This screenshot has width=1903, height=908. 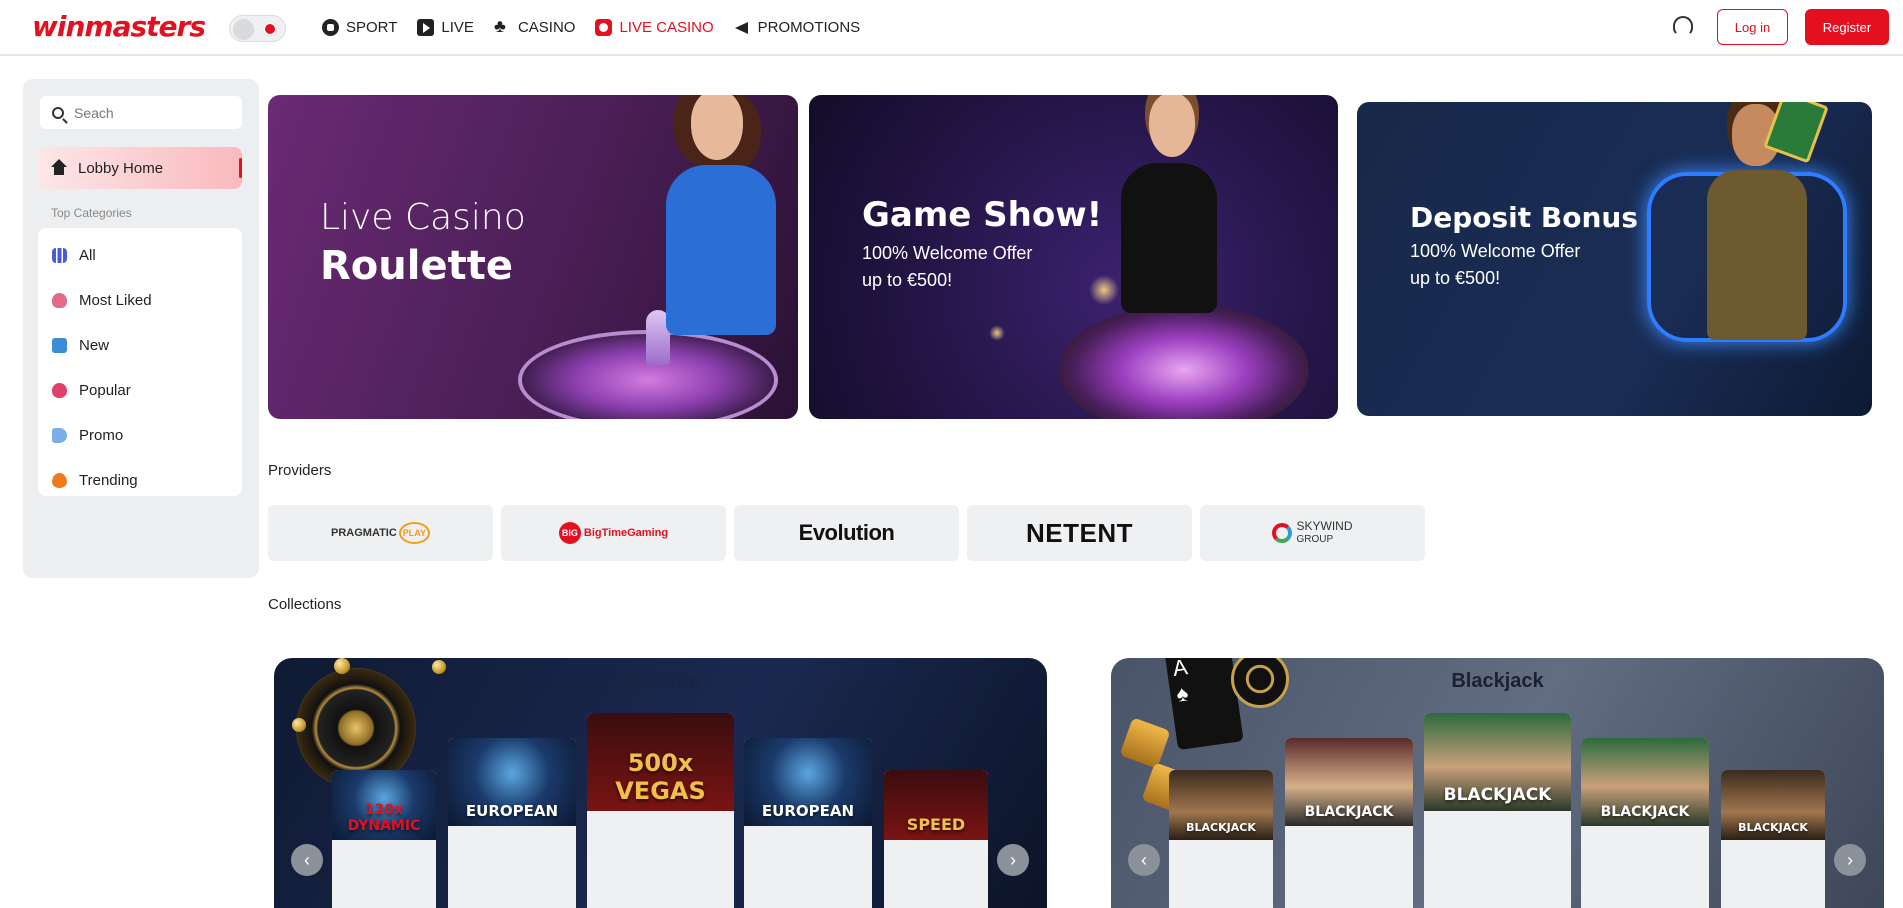 What do you see at coordinates (947, 253) in the screenshot?
I see `banner-sub-line1: 100% Welcome Offer` at bounding box center [947, 253].